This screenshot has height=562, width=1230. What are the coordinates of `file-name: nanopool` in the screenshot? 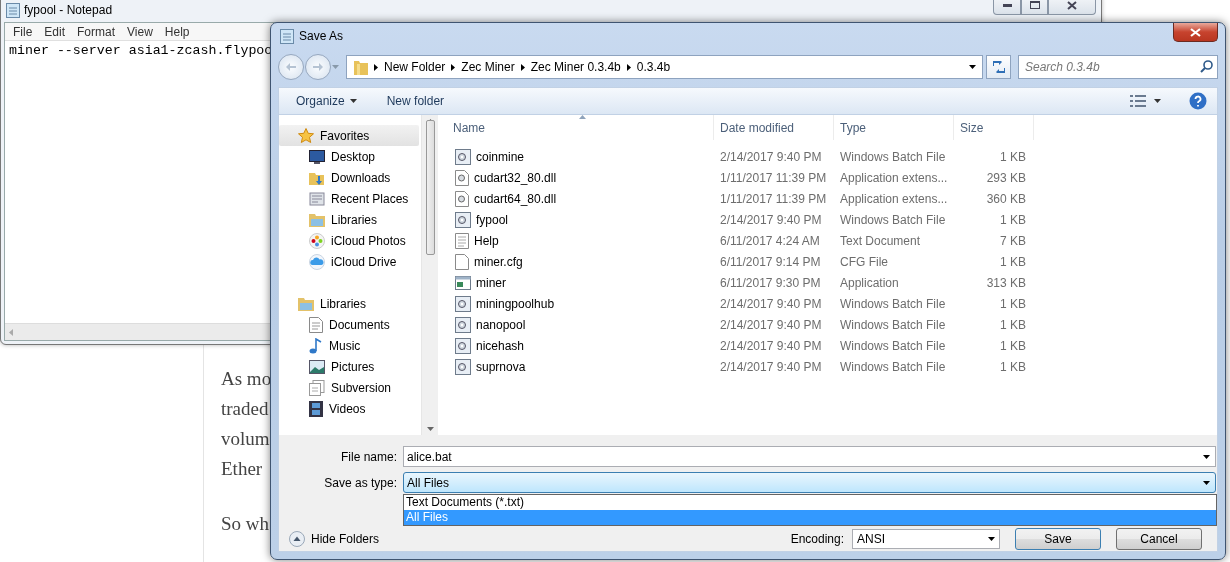 It's located at (501, 324).